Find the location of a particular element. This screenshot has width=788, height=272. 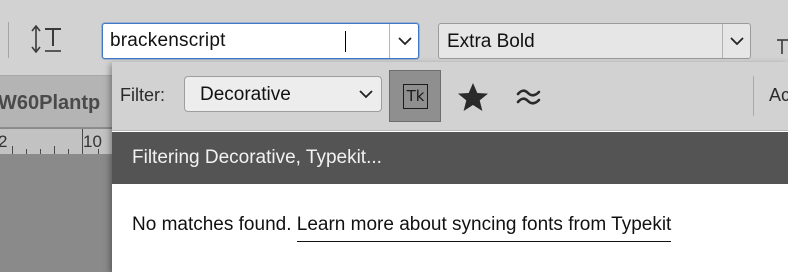

font-style-select: Extra Bold is located at coordinates (594, 41).